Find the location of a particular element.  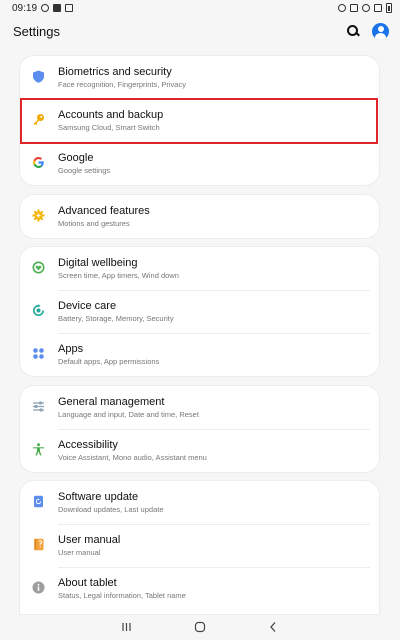

header-actions is located at coordinates (367, 31).